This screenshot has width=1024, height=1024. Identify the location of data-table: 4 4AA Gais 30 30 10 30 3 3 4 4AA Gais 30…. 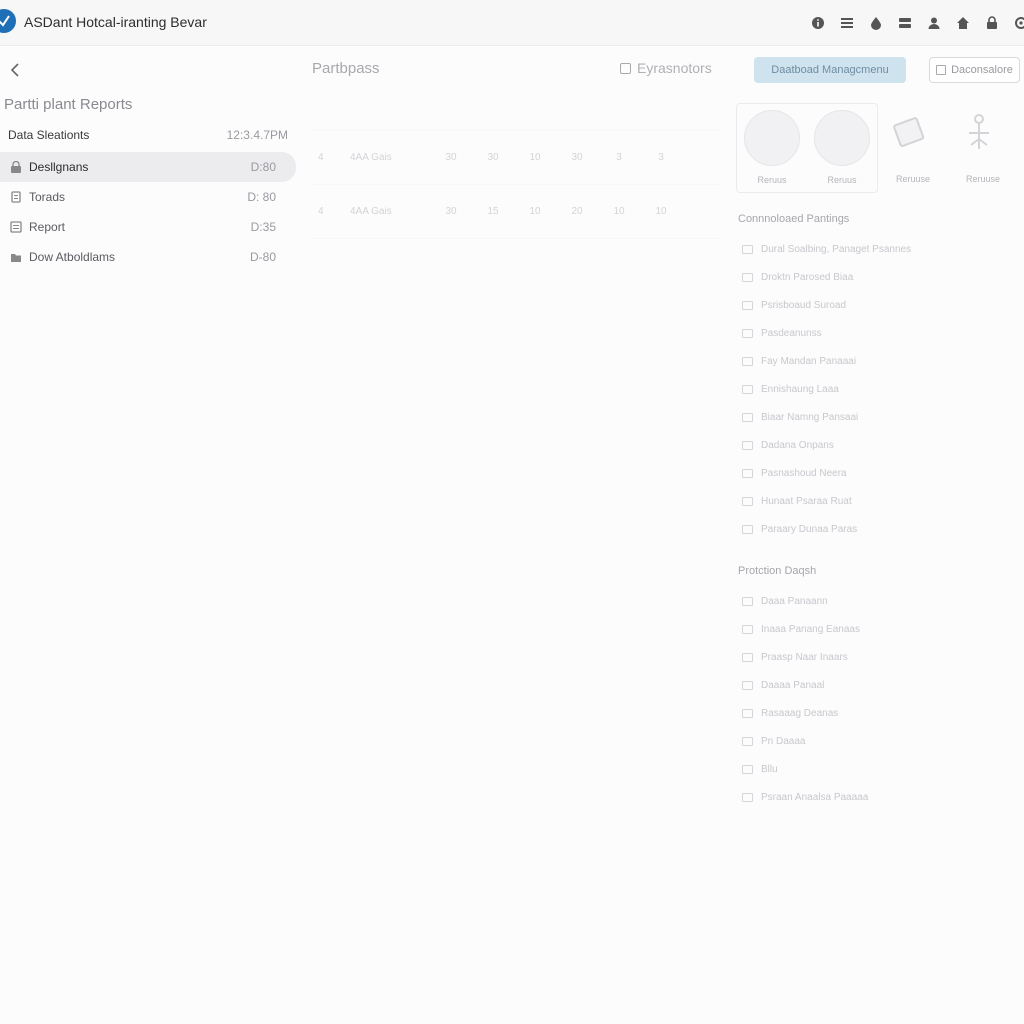
(515, 167).